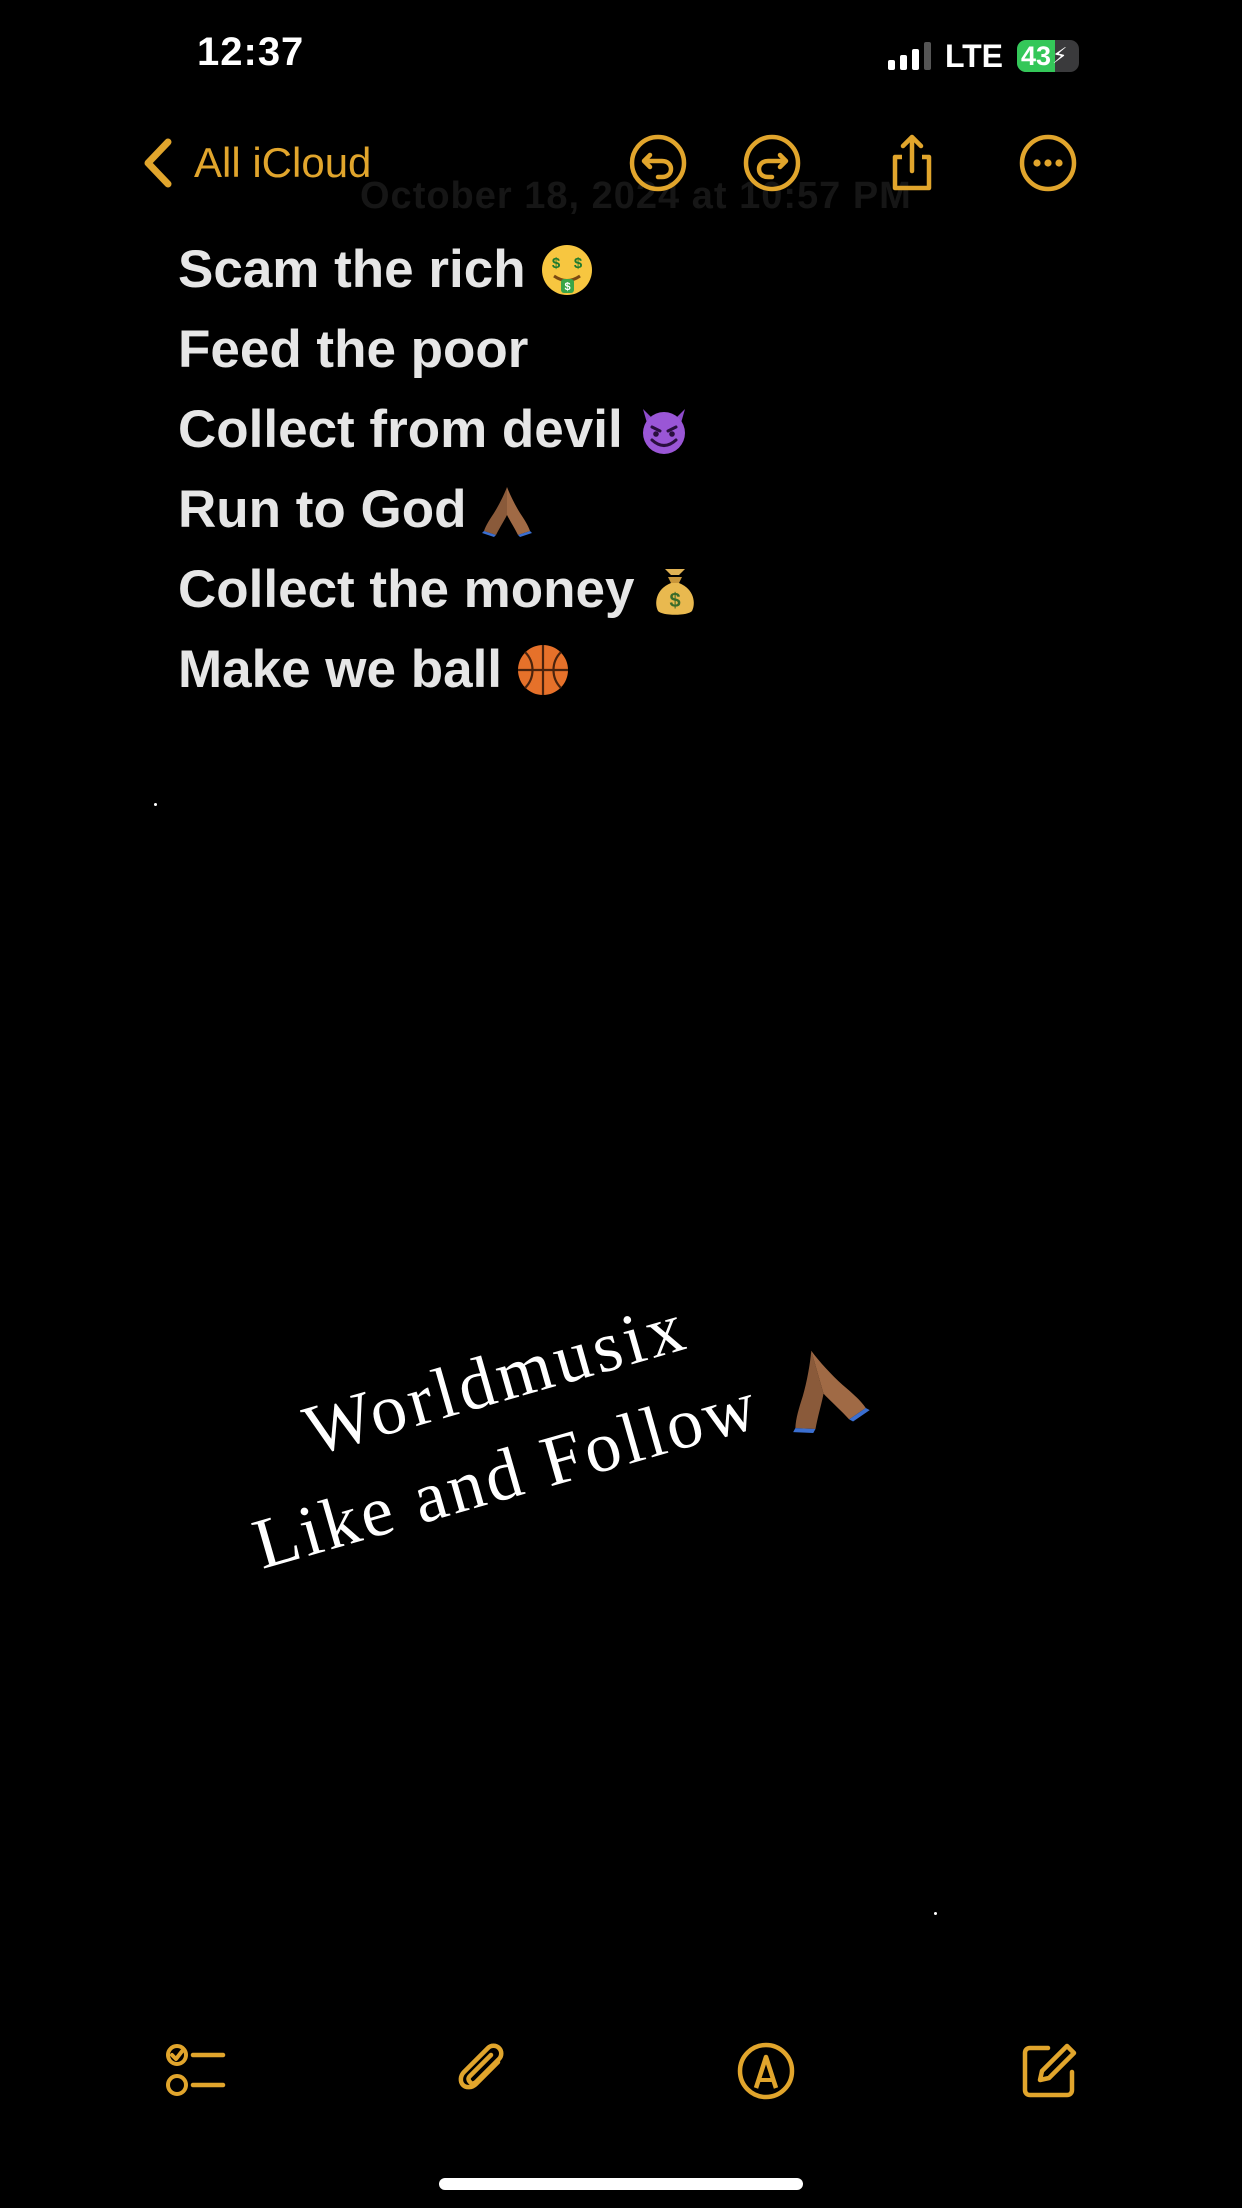 The width and height of the screenshot is (1242, 2208). Describe the element at coordinates (628, 270) in the screenshot. I see `note-line: Scam the rich $ $ $` at that location.